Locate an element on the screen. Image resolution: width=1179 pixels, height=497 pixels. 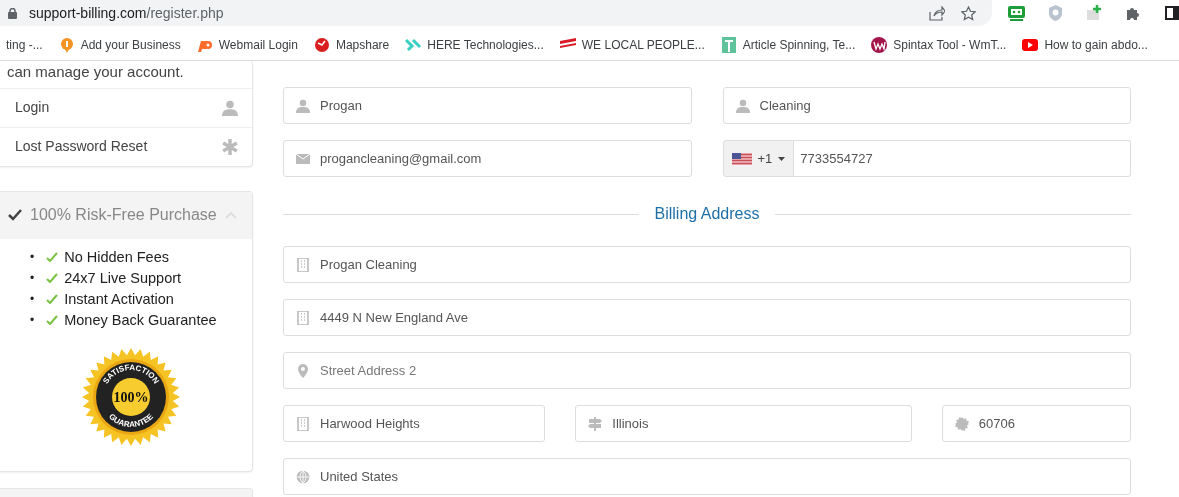
card-title: 100% Risk-Free Purchase is located at coordinates (123, 215).